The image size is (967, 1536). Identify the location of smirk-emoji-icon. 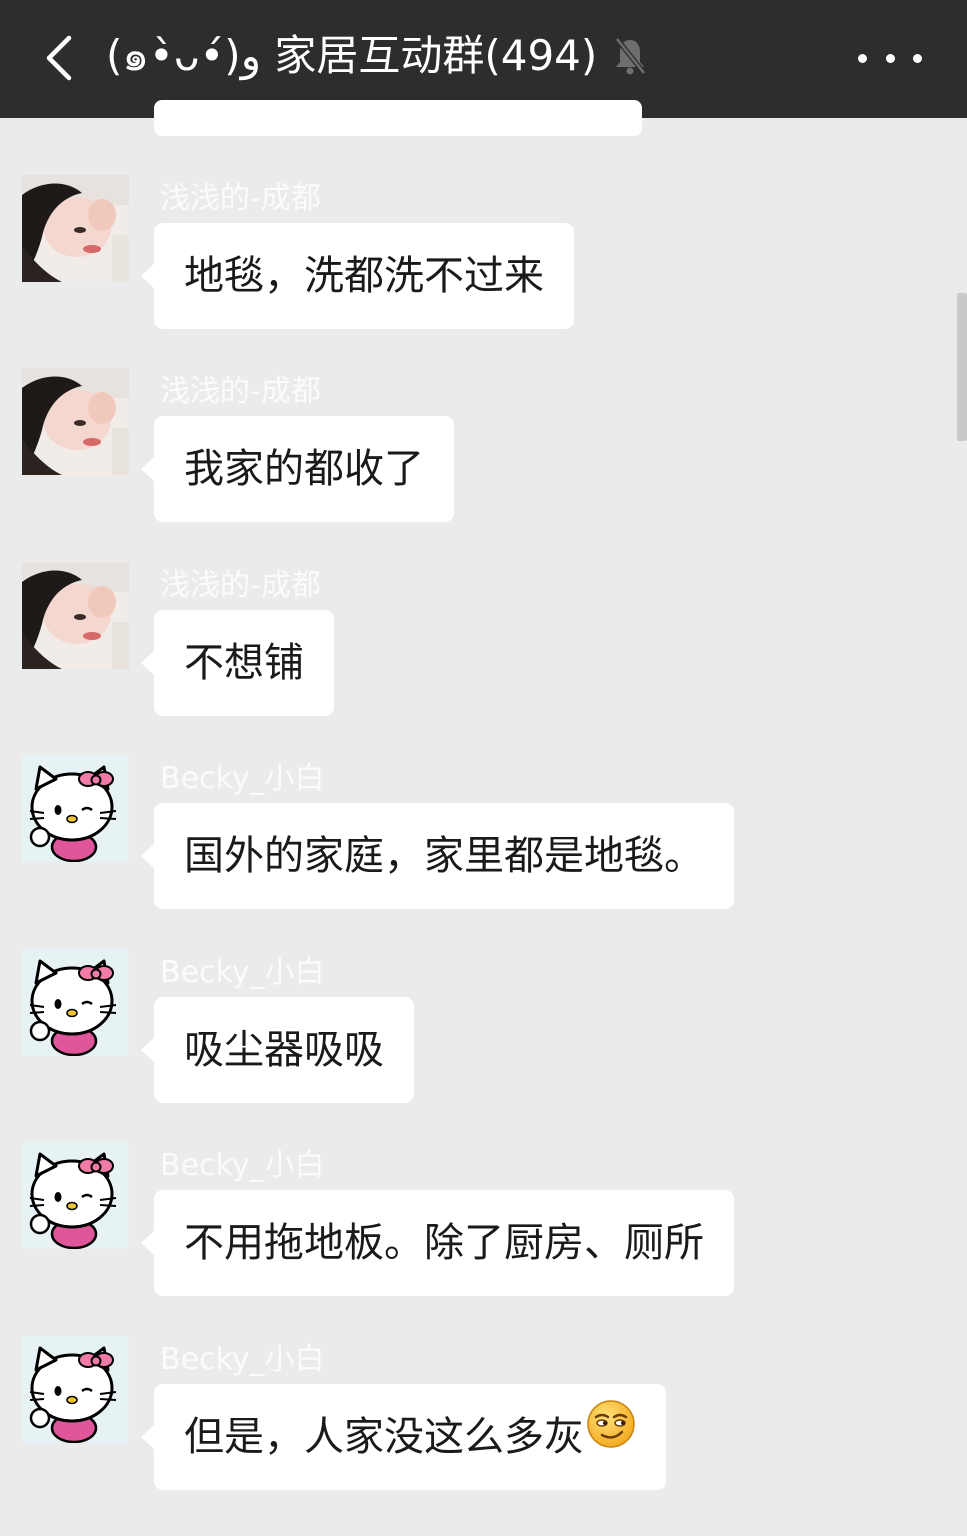
(611, 1436).